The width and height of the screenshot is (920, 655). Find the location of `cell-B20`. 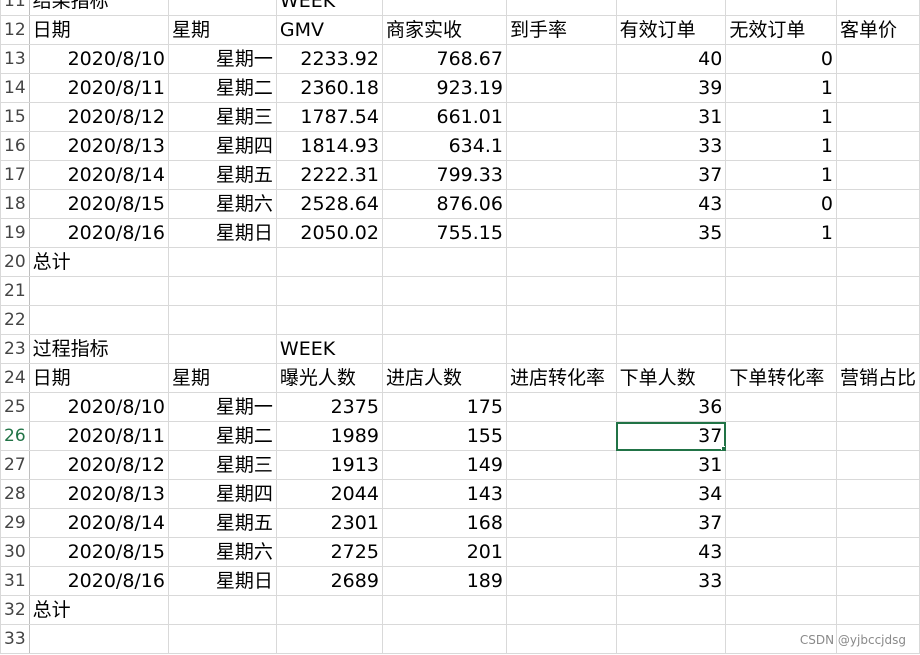

cell-B20 is located at coordinates (222, 262).